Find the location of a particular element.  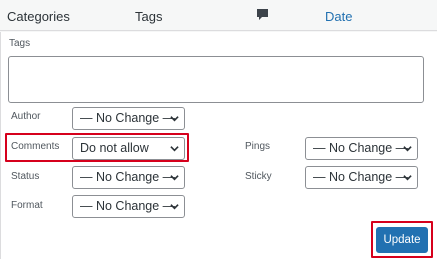

tags-label: Tags is located at coordinates (20, 43).